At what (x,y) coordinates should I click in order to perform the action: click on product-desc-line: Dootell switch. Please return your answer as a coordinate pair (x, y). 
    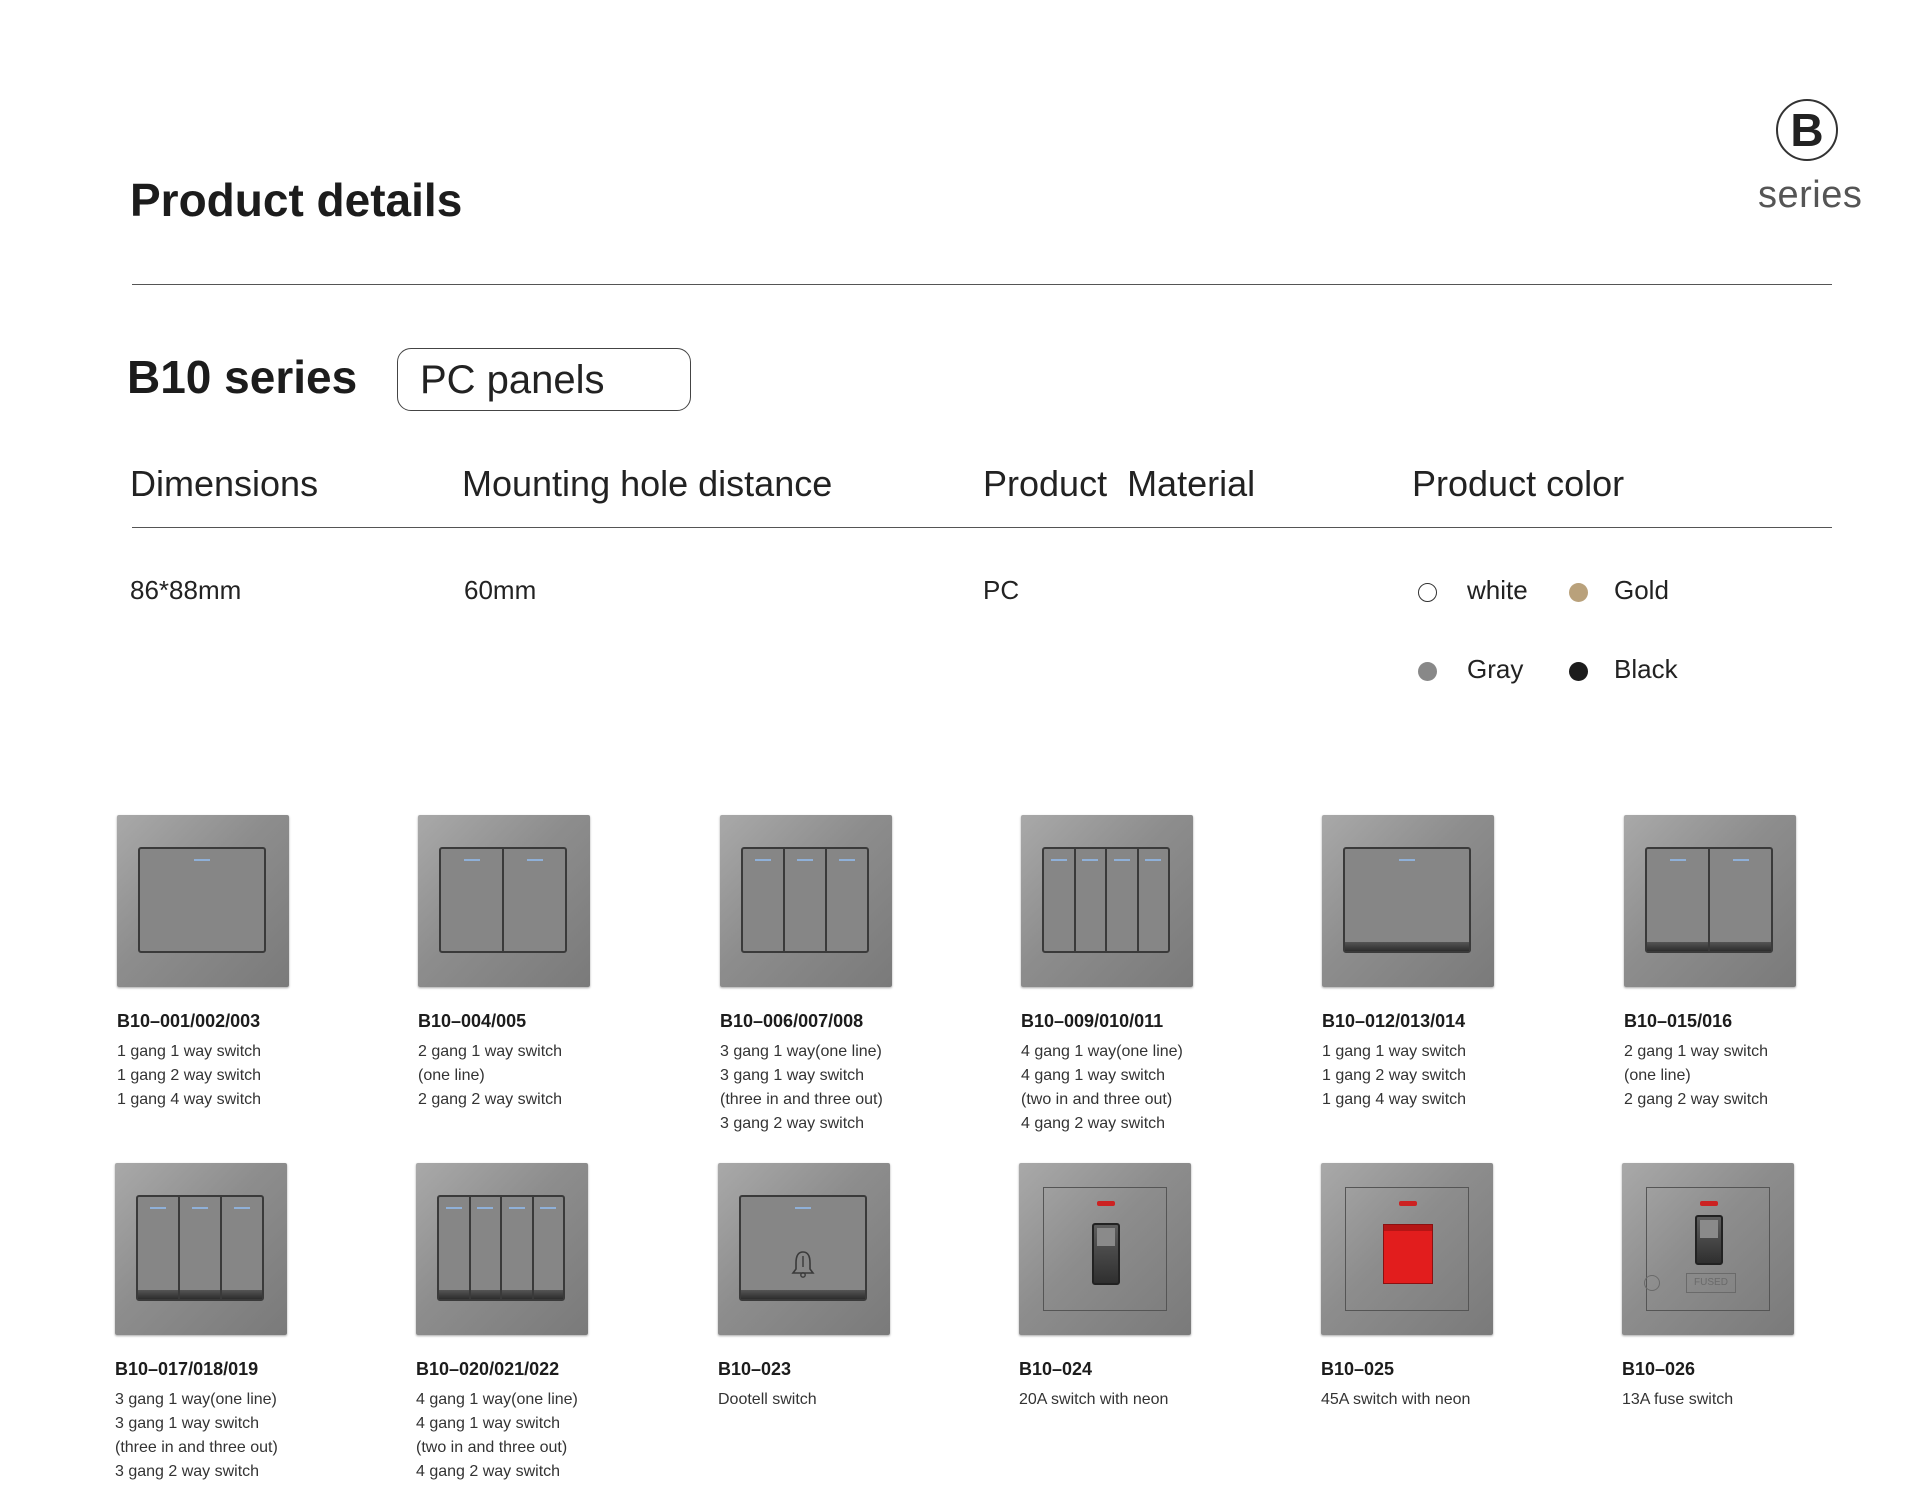
    Looking at the image, I should click on (767, 1399).